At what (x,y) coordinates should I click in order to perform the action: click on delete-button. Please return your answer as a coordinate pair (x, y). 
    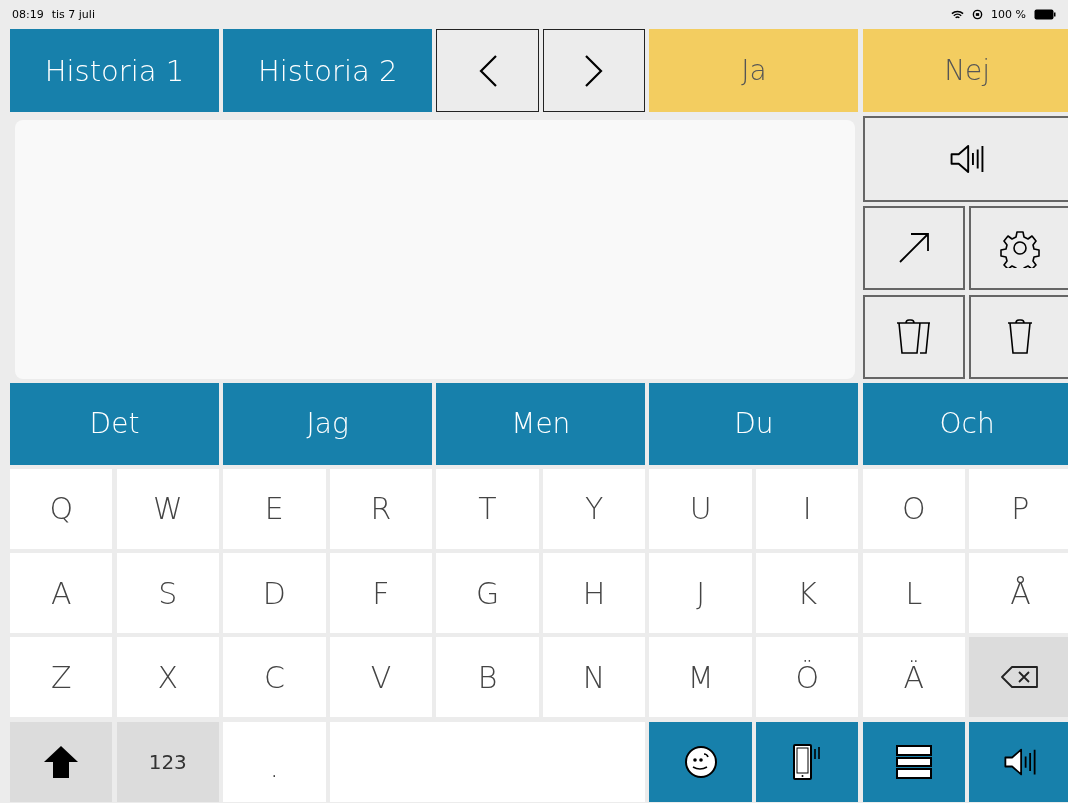
    Looking at the image, I should click on (1018, 336).